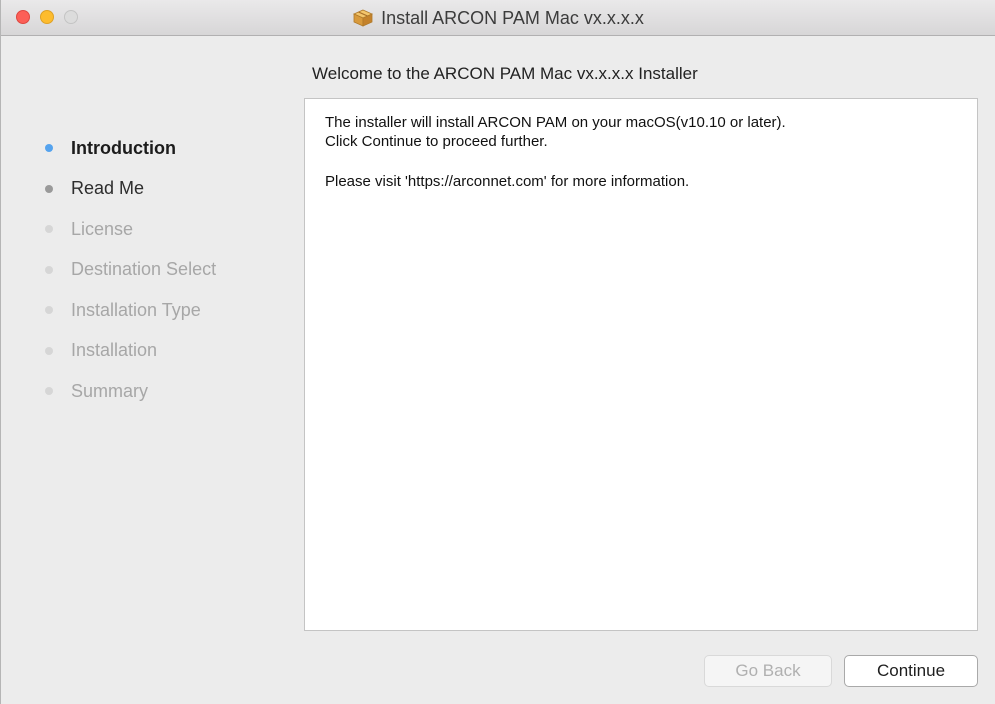 This screenshot has width=995, height=704. What do you see at coordinates (151, 229) in the screenshot?
I see `step-license: License` at bounding box center [151, 229].